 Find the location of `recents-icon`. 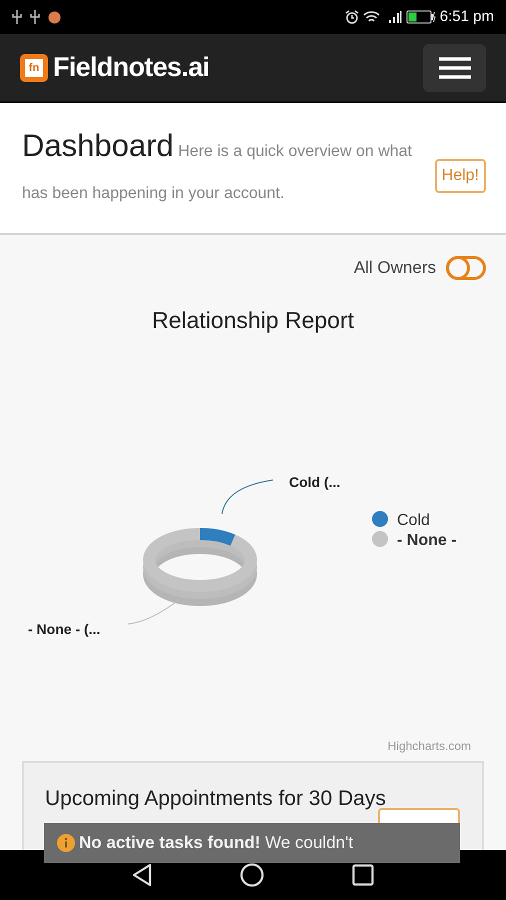

recents-icon is located at coordinates (363, 875).